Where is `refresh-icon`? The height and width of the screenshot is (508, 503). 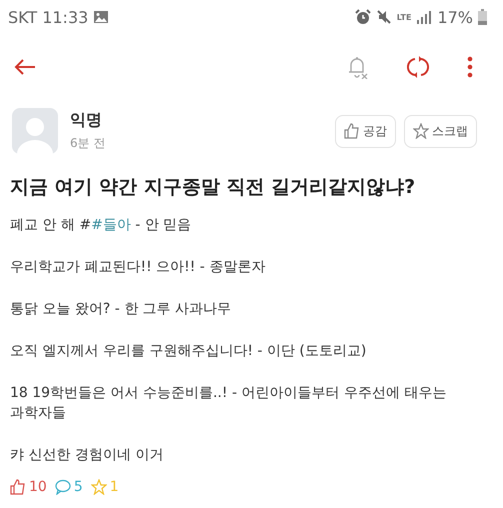
refresh-icon is located at coordinates (418, 67).